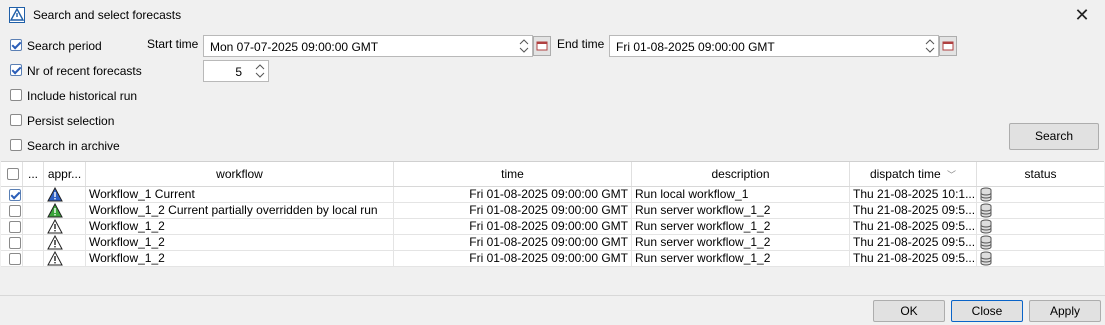  What do you see at coordinates (741, 174) in the screenshot?
I see `col-header-description: description` at bounding box center [741, 174].